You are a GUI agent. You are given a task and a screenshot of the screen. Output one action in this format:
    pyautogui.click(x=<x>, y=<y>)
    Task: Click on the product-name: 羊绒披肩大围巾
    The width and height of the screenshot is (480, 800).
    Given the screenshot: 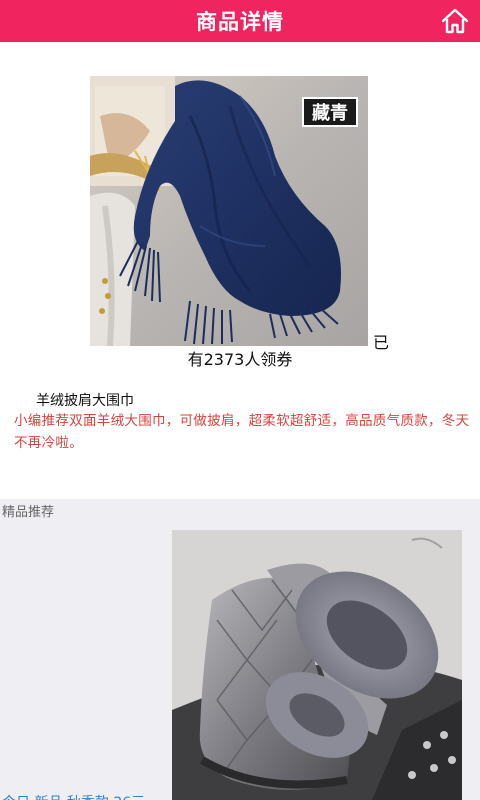 What is the action you would take?
    pyautogui.click(x=85, y=401)
    